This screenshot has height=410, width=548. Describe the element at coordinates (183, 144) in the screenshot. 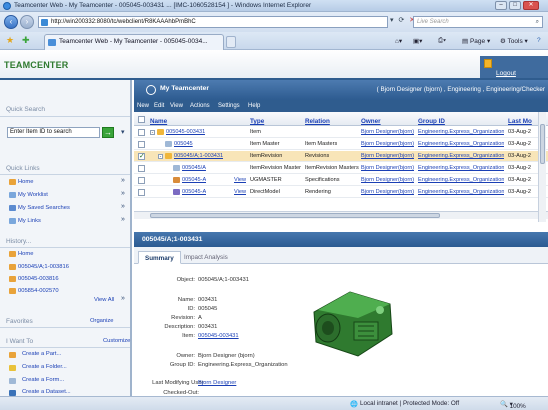

I see `row-name-link: 005045` at that location.